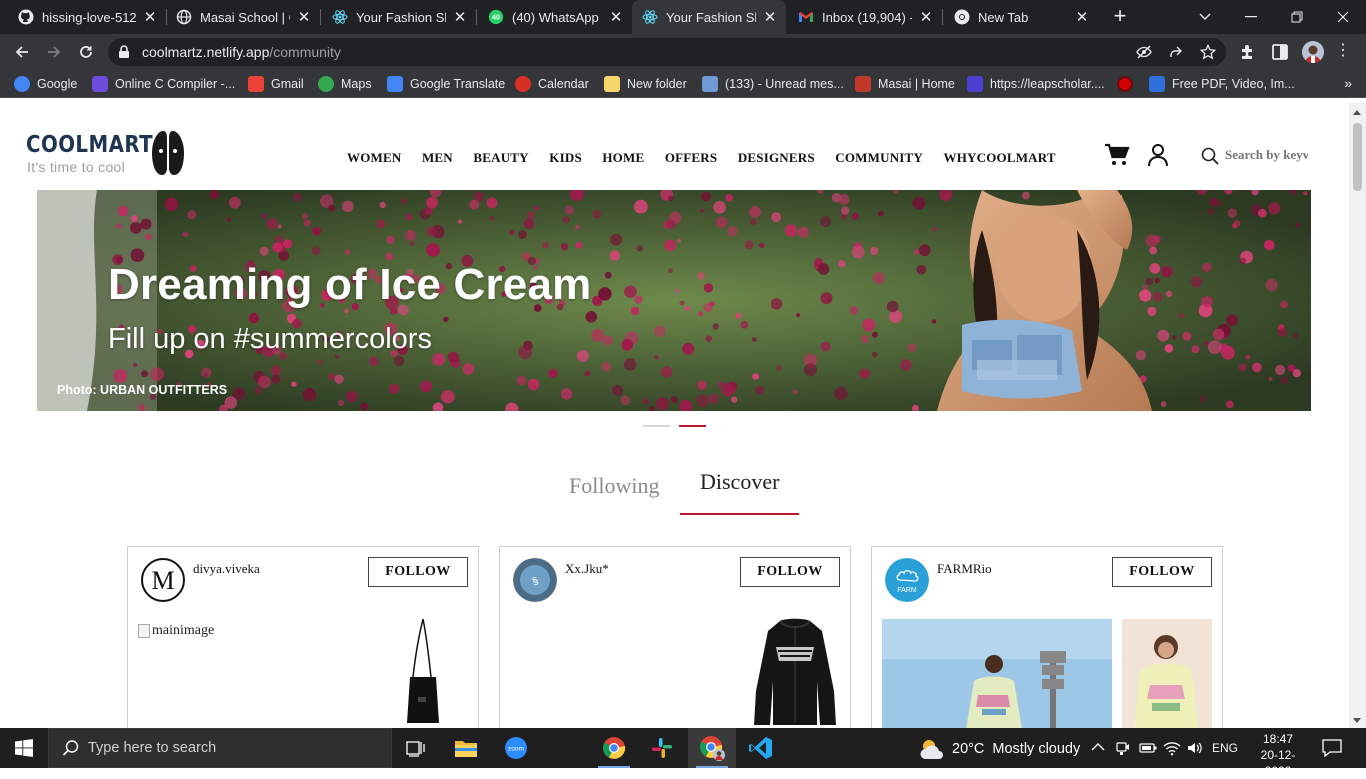 This screenshot has height=779, width=1366. What do you see at coordinates (709, 17) in the screenshot?
I see `browser-tab-active: Your Fashion Sho ✕` at bounding box center [709, 17].